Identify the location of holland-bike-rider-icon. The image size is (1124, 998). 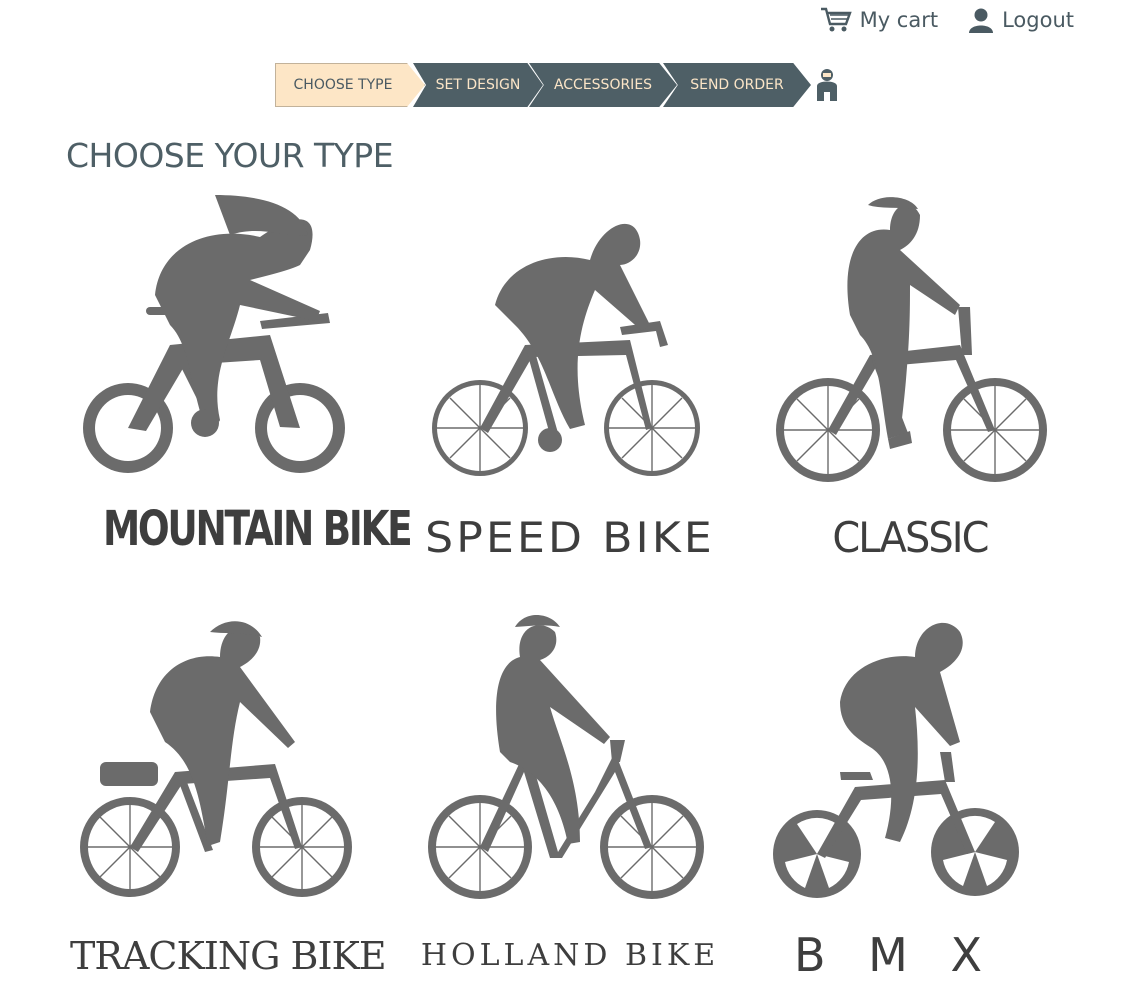
(566, 756).